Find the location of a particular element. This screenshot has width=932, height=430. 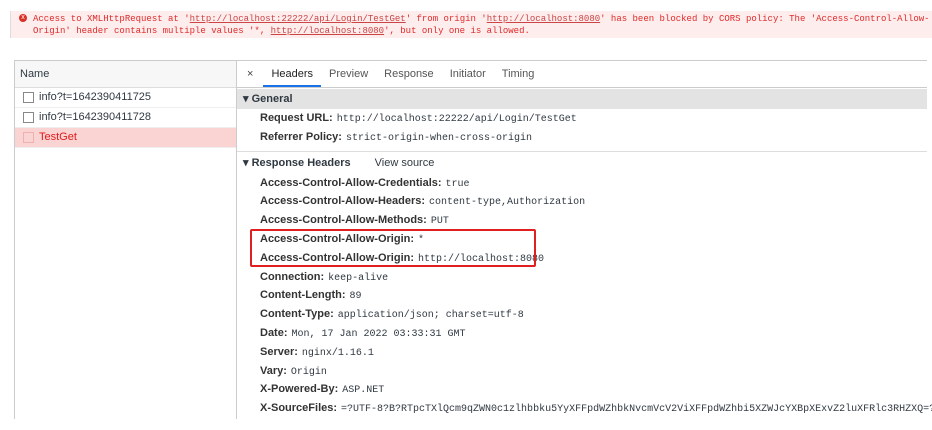

header-row: Date: Mon, 17 Jan 2022 03:33:31 GMT is located at coordinates (582, 333).